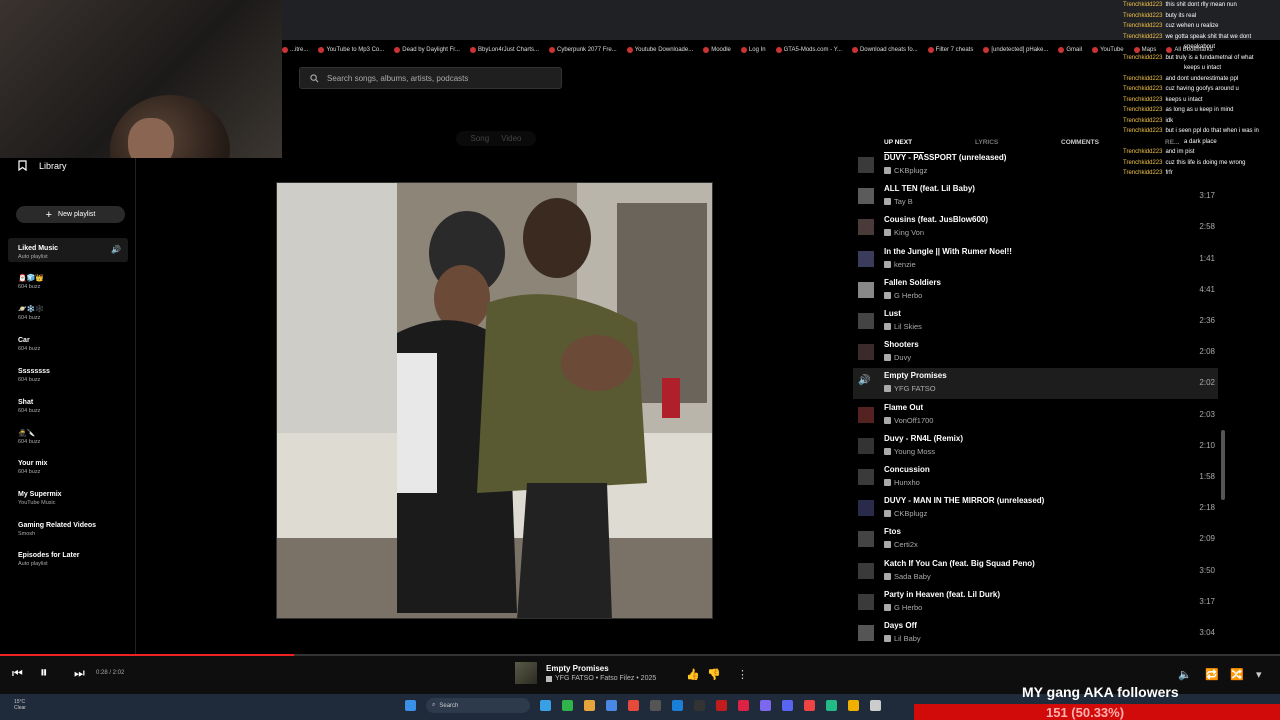 The width and height of the screenshot is (1280, 720). I want to click on queue-artist: Young Moss, so click(914, 451).